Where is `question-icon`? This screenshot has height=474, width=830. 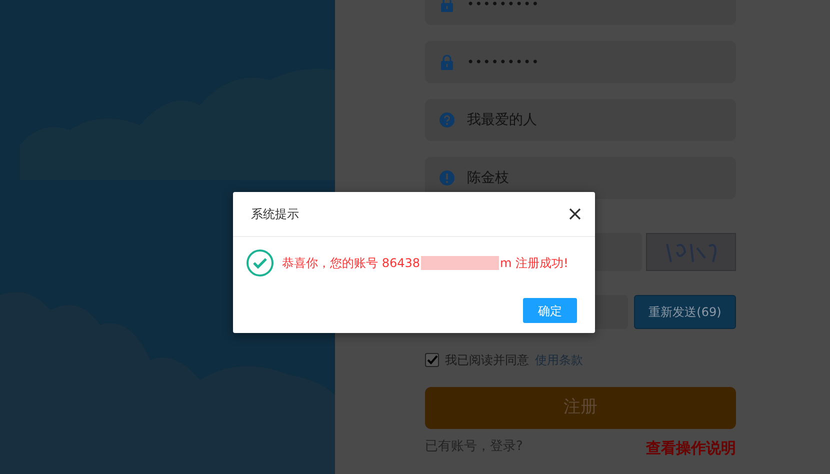
question-icon is located at coordinates (447, 120).